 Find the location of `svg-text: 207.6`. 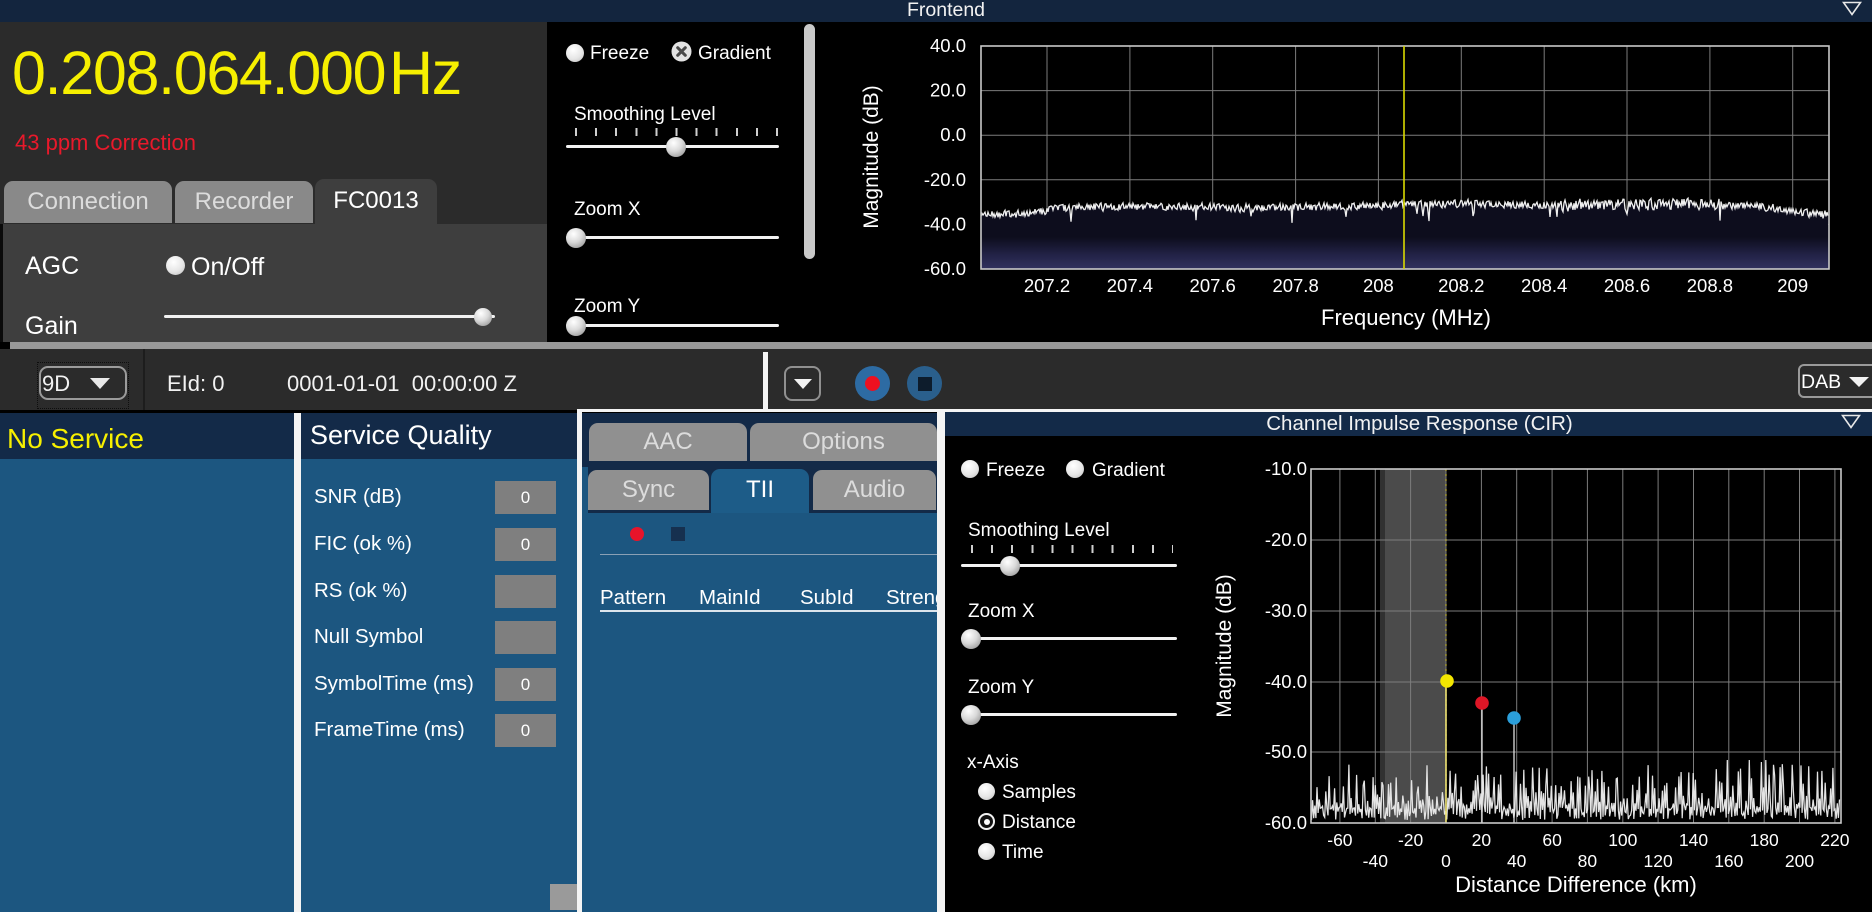

svg-text: 207.6 is located at coordinates (1213, 285).